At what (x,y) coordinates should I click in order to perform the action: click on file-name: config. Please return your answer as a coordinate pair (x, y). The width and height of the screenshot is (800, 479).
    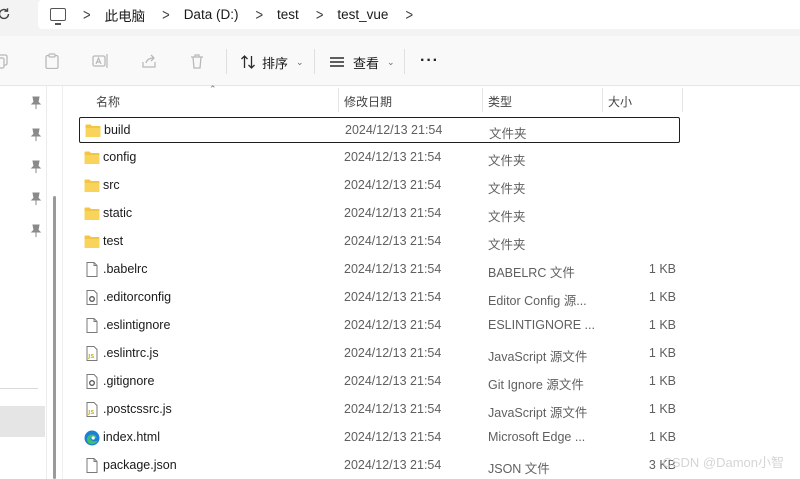
    Looking at the image, I should click on (120, 157).